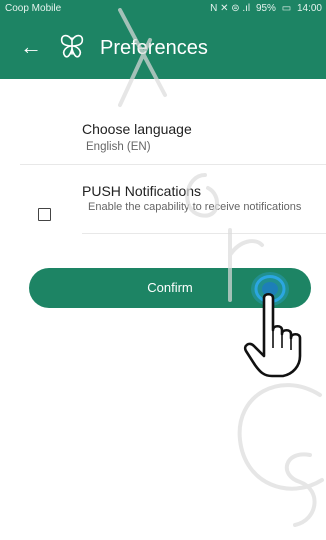 The height and width of the screenshot is (540, 326). What do you see at coordinates (72, 46) in the screenshot?
I see `butterfly-logo-icon` at bounding box center [72, 46].